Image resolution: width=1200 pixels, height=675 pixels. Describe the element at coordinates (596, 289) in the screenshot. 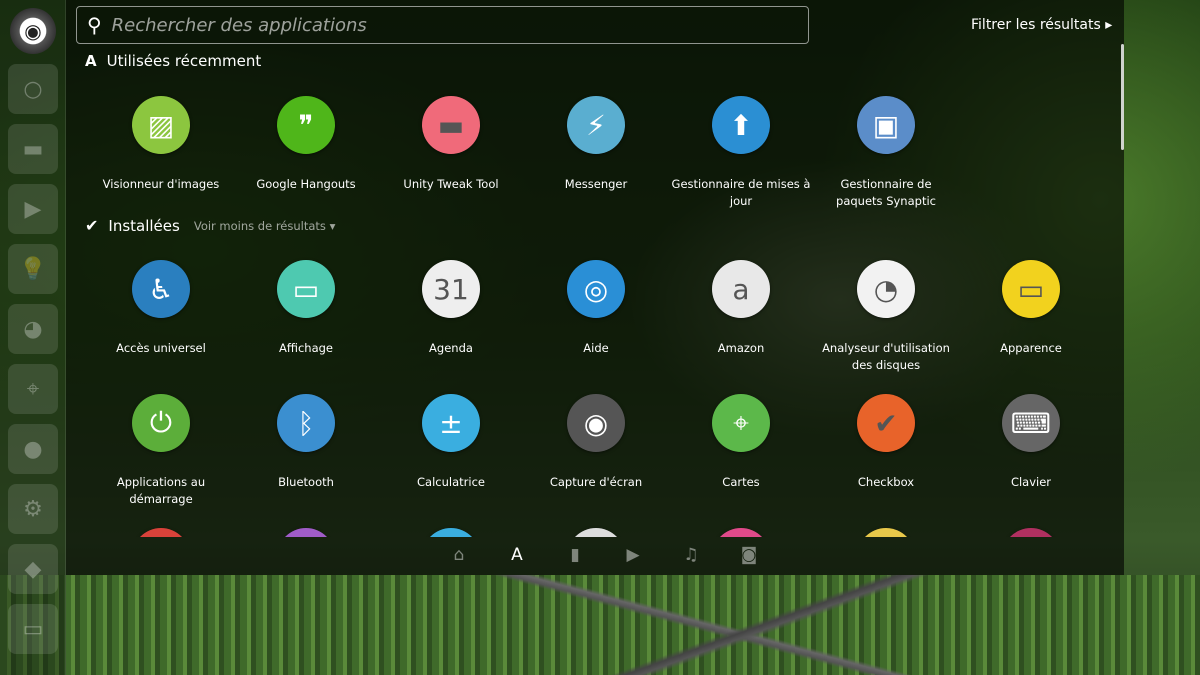

I see `app-icon: ◎` at that location.